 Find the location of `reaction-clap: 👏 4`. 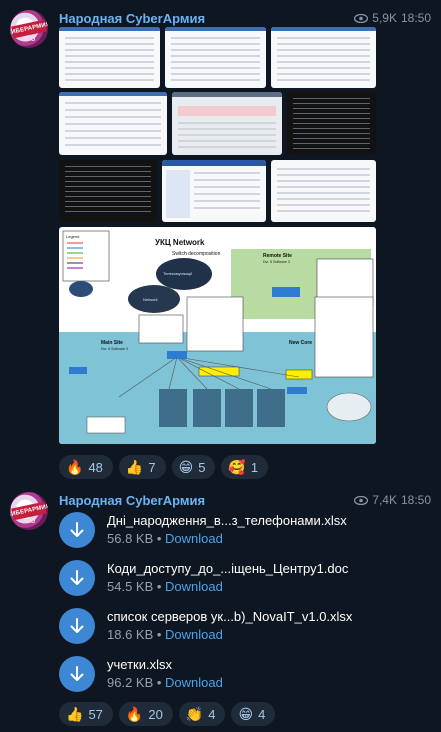

reaction-clap: 👏 4 is located at coordinates (202, 714).